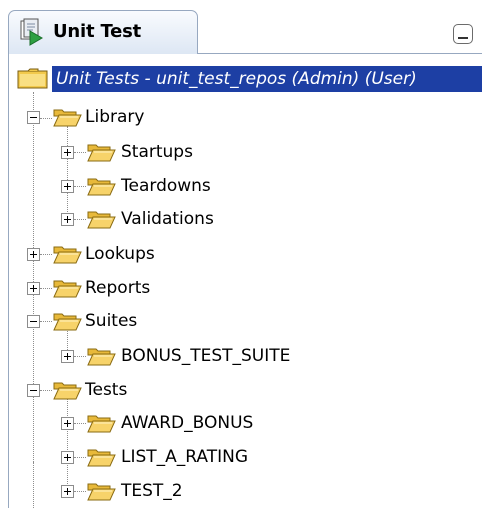 The width and height of the screenshot is (482, 508). Describe the element at coordinates (33, 390) in the screenshot. I see `toggle-tests` at that location.